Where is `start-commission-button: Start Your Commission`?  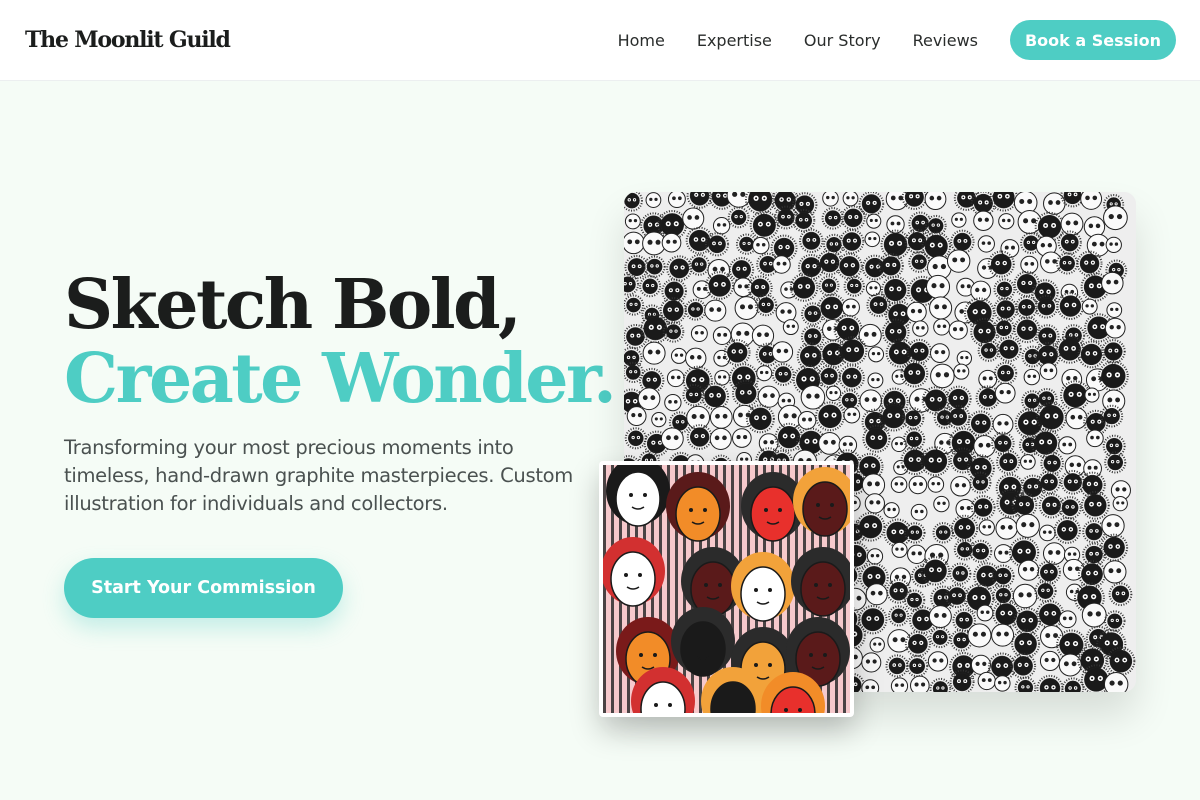 start-commission-button: Start Your Commission is located at coordinates (203, 588).